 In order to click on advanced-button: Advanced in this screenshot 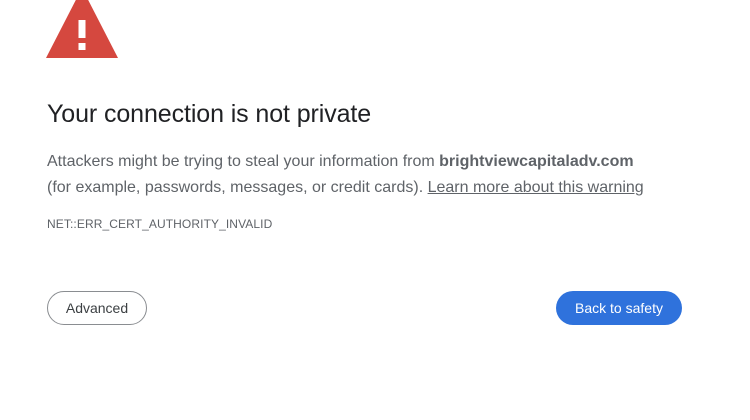, I will do `click(97, 308)`.